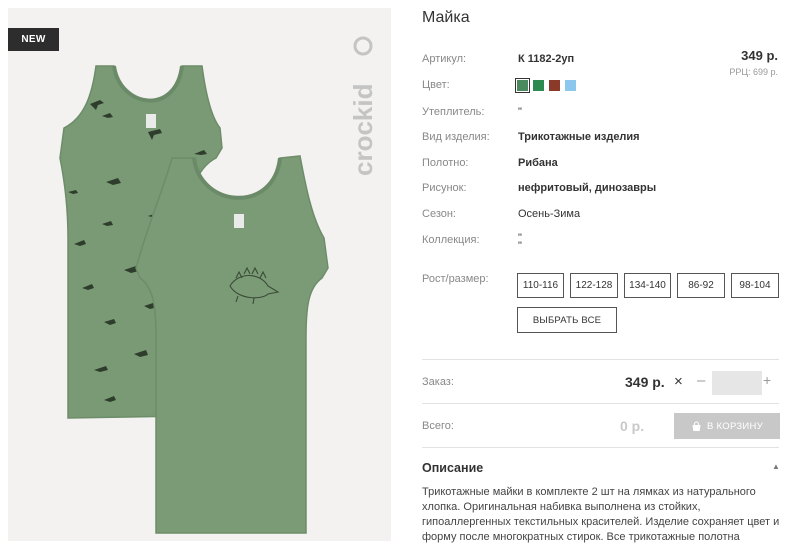 Image resolution: width=800 pixels, height=545 pixels. I want to click on select-all-button: ВЫБРАТЬ ВСЕ, so click(567, 320).